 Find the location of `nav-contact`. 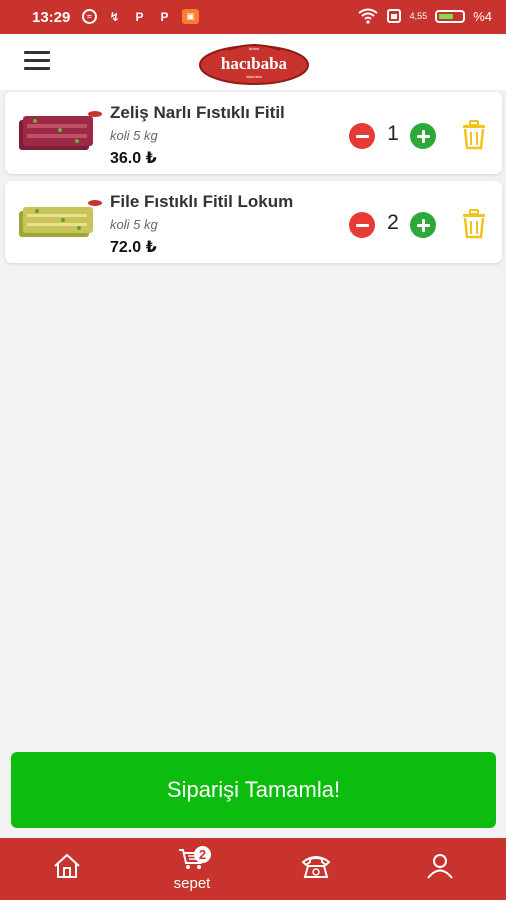

nav-contact is located at coordinates (315, 869).